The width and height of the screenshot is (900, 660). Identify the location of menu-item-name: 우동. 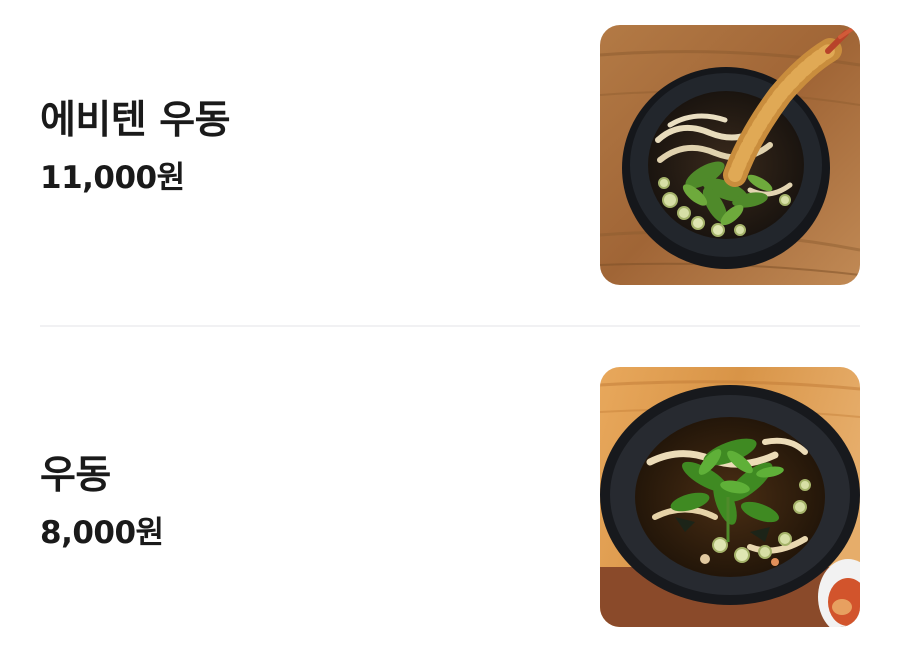
(75, 475).